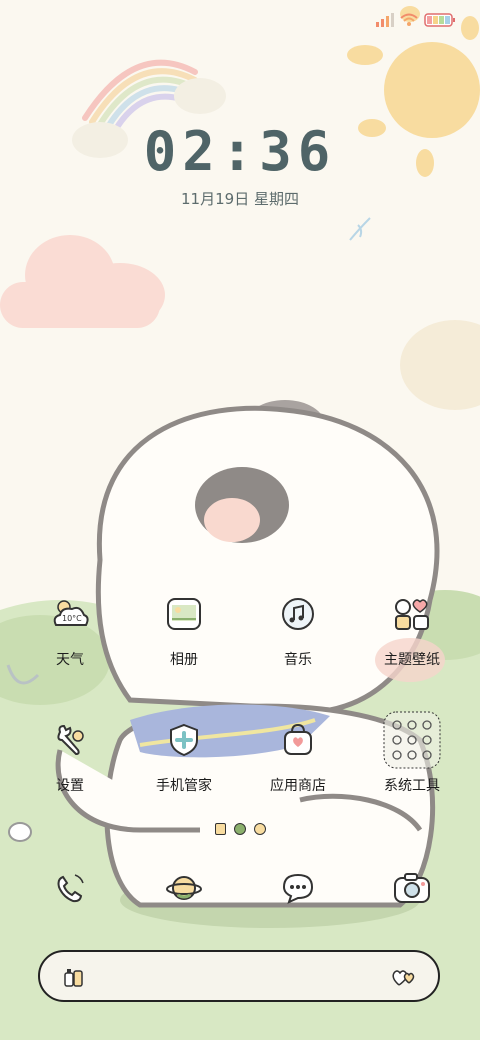 Image resolution: width=480 pixels, height=1040 pixels. I want to click on app-label: 音乐, so click(298, 660).